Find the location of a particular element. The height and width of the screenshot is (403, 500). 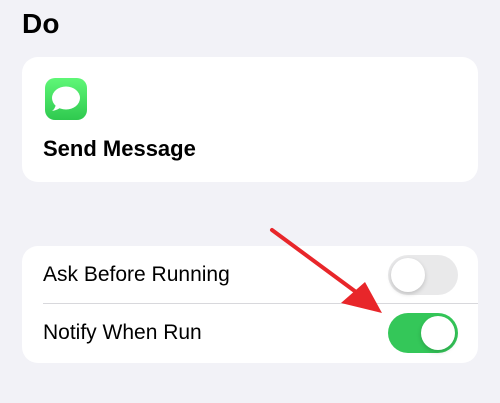

section-title: Do is located at coordinates (41, 23).